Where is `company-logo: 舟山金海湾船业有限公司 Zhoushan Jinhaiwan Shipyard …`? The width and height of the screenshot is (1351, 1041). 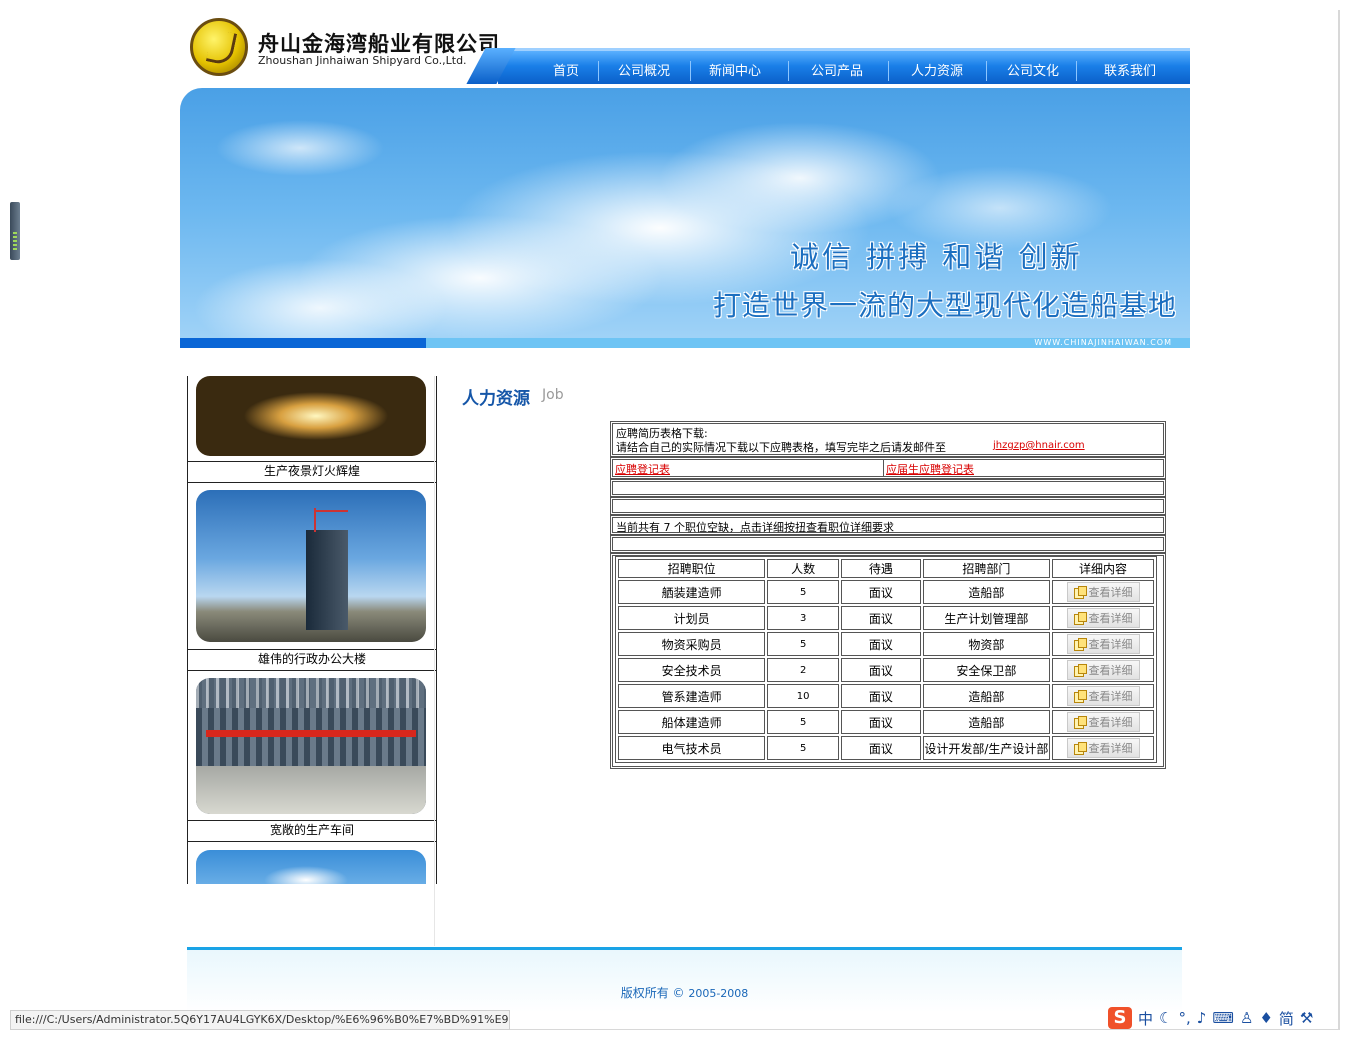 company-logo: 舟山金海湾船业有限公司 Zhoushan Jinhaiwan Shipyard … is located at coordinates (353, 51).